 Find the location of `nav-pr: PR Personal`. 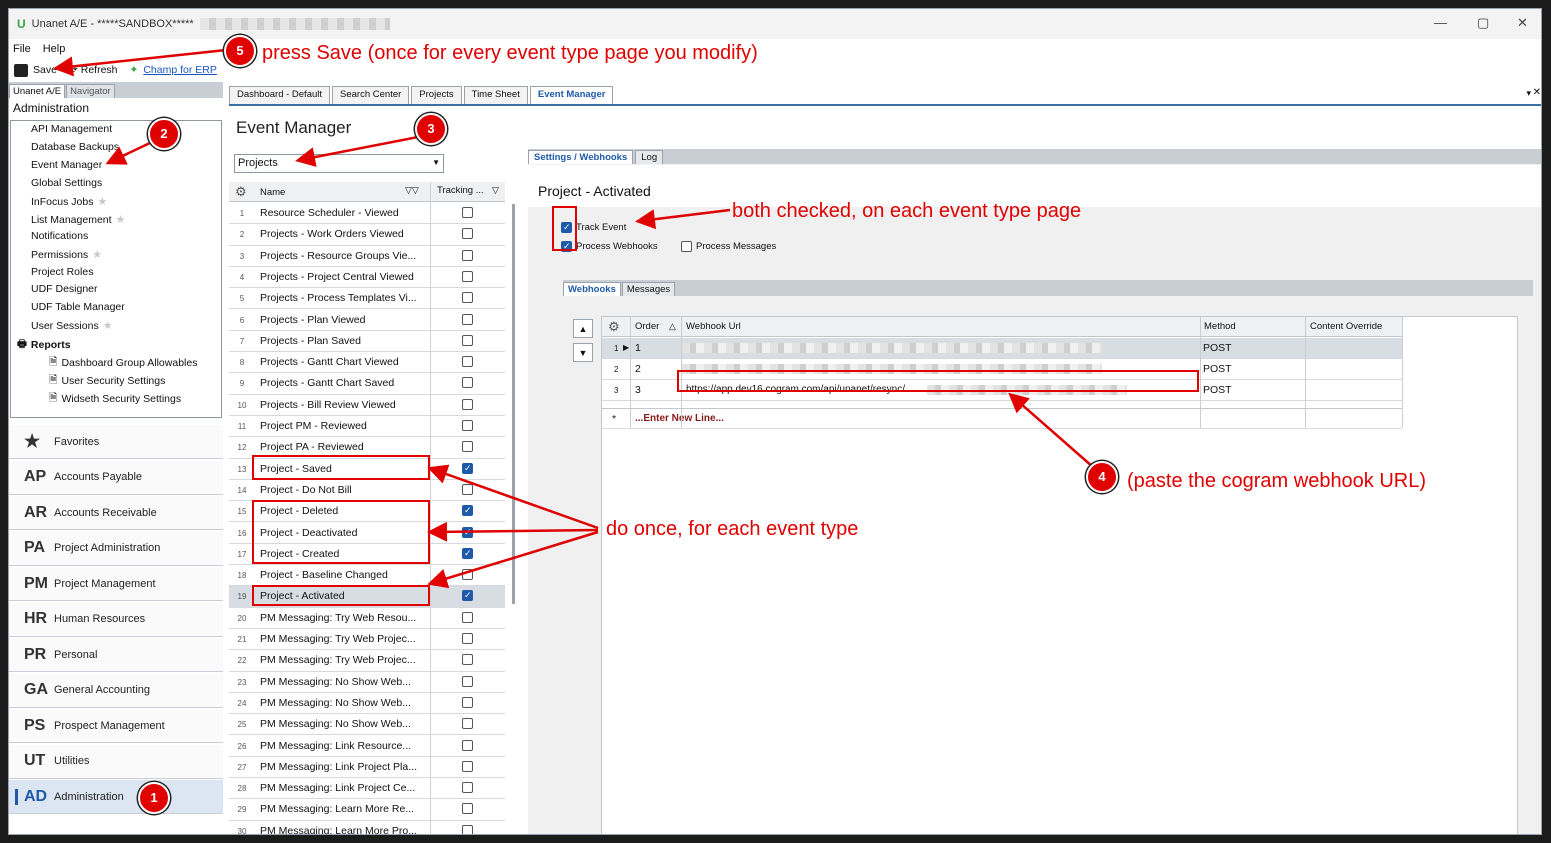

nav-pr: PR Personal is located at coordinates (116, 655).